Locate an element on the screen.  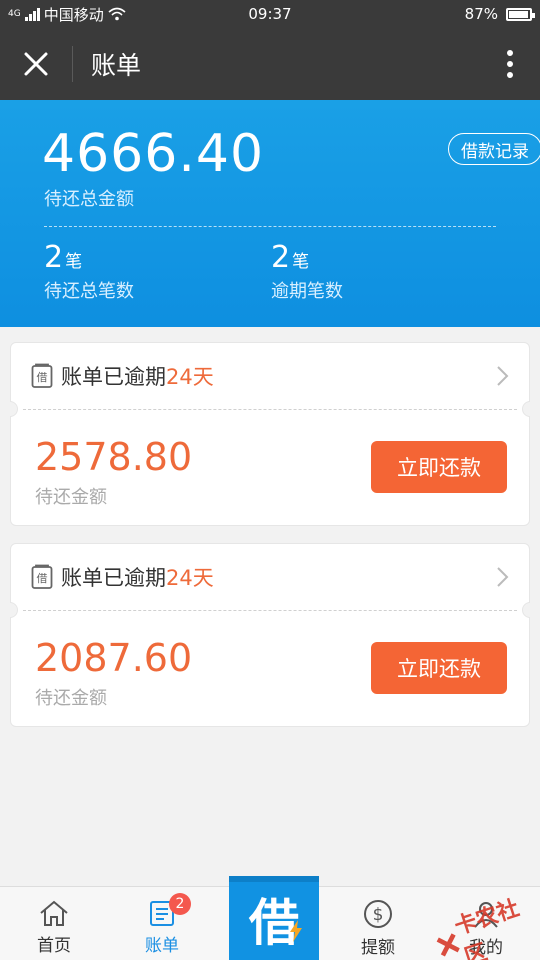
close-icon is located at coordinates (36, 64).